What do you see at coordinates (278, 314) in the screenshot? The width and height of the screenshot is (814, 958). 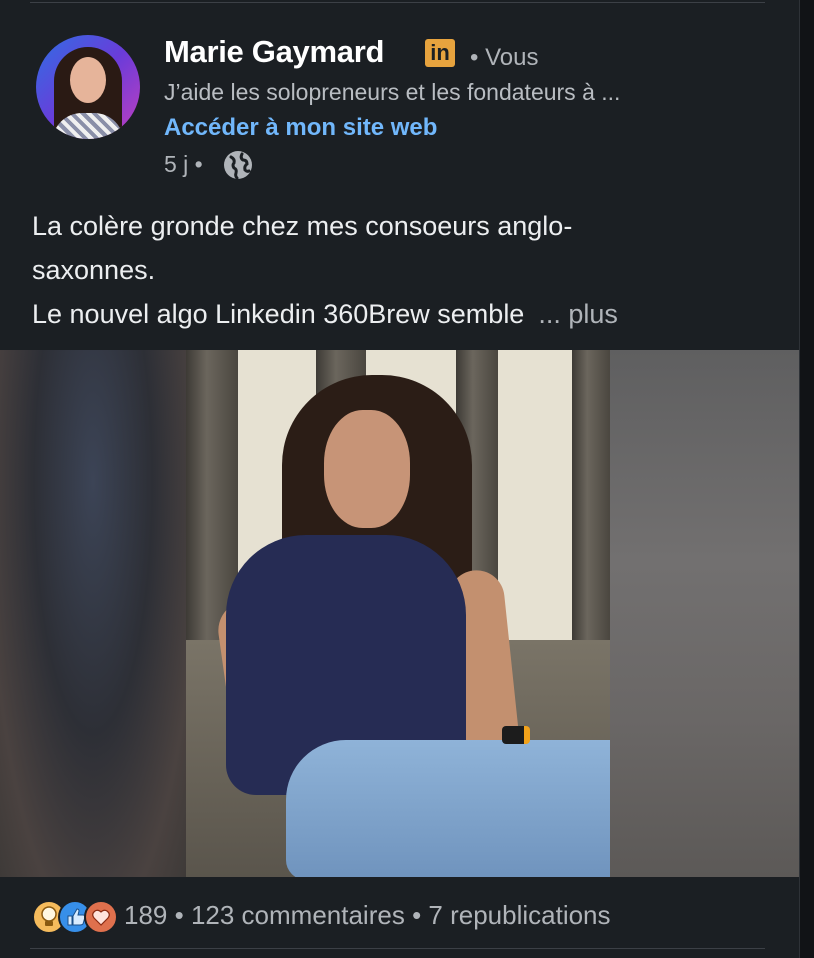 I see `post-text-line-content: Le nouvel algo Linkedin 360Brew semble` at bounding box center [278, 314].